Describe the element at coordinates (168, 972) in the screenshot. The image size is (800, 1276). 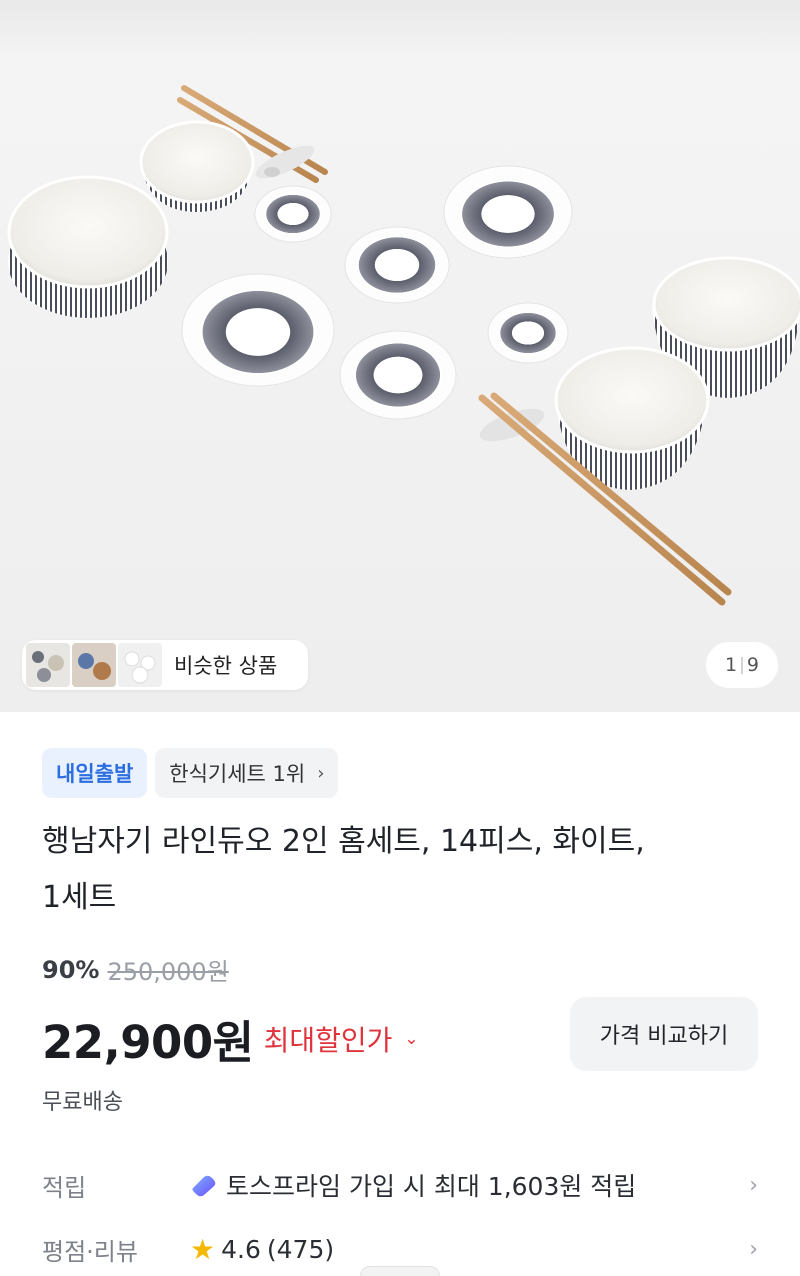
I see `original-price: 250,000원` at that location.